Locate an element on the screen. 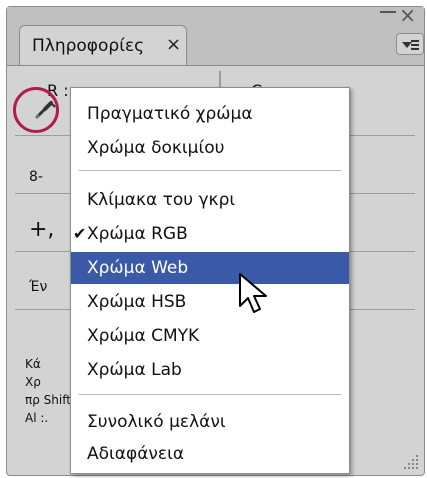  document-info-label: Έν is located at coordinates (38, 287).